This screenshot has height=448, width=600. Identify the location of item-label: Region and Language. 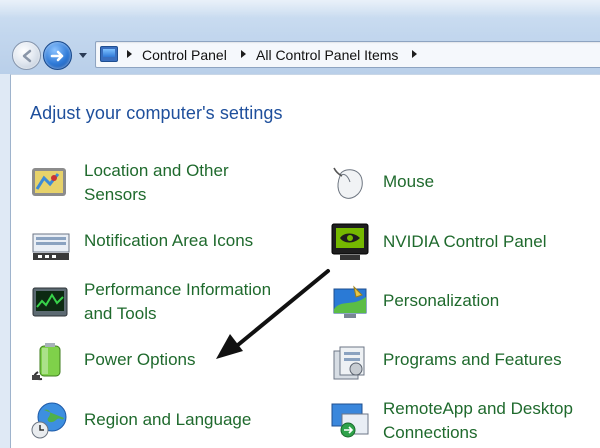
(168, 419).